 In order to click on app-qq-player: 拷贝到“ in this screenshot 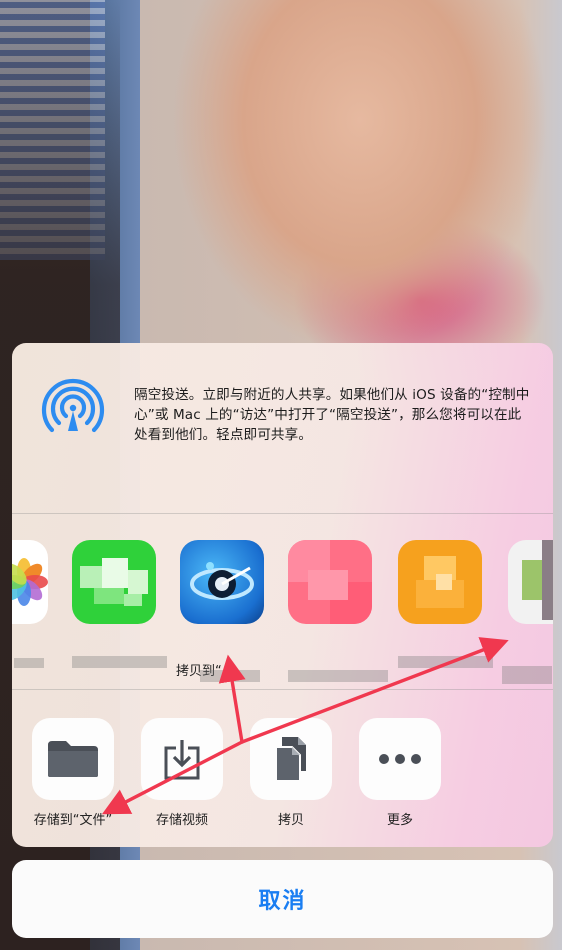, I will do `click(220, 611)`.